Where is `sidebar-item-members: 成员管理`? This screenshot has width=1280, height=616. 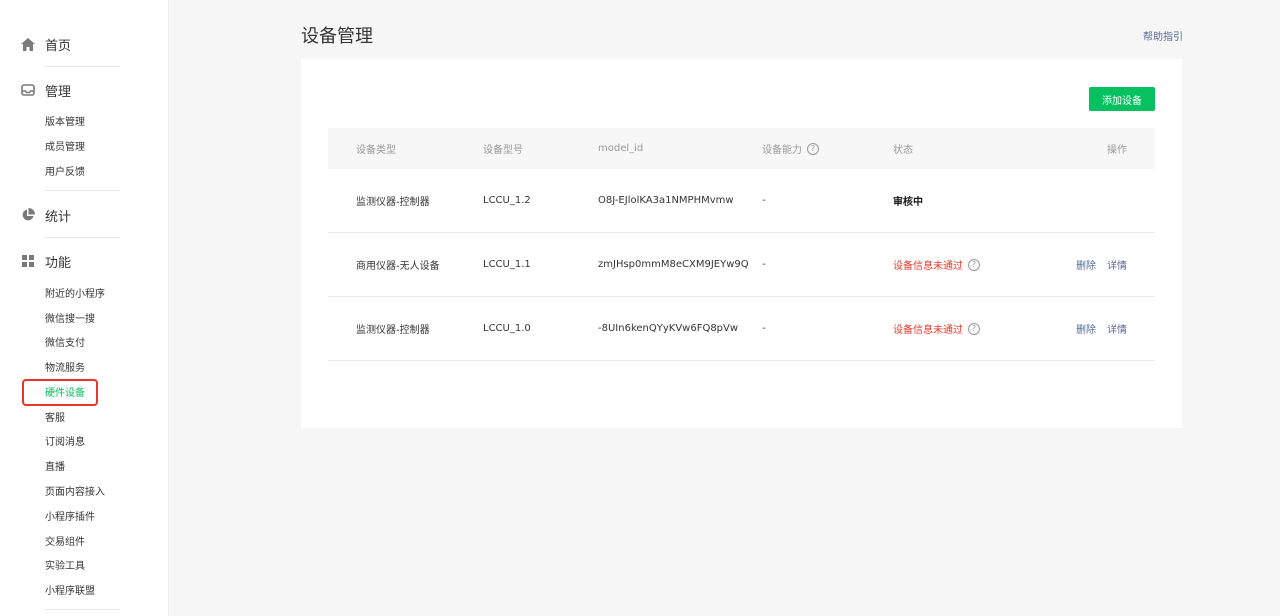
sidebar-item-members: 成员管理 is located at coordinates (65, 148).